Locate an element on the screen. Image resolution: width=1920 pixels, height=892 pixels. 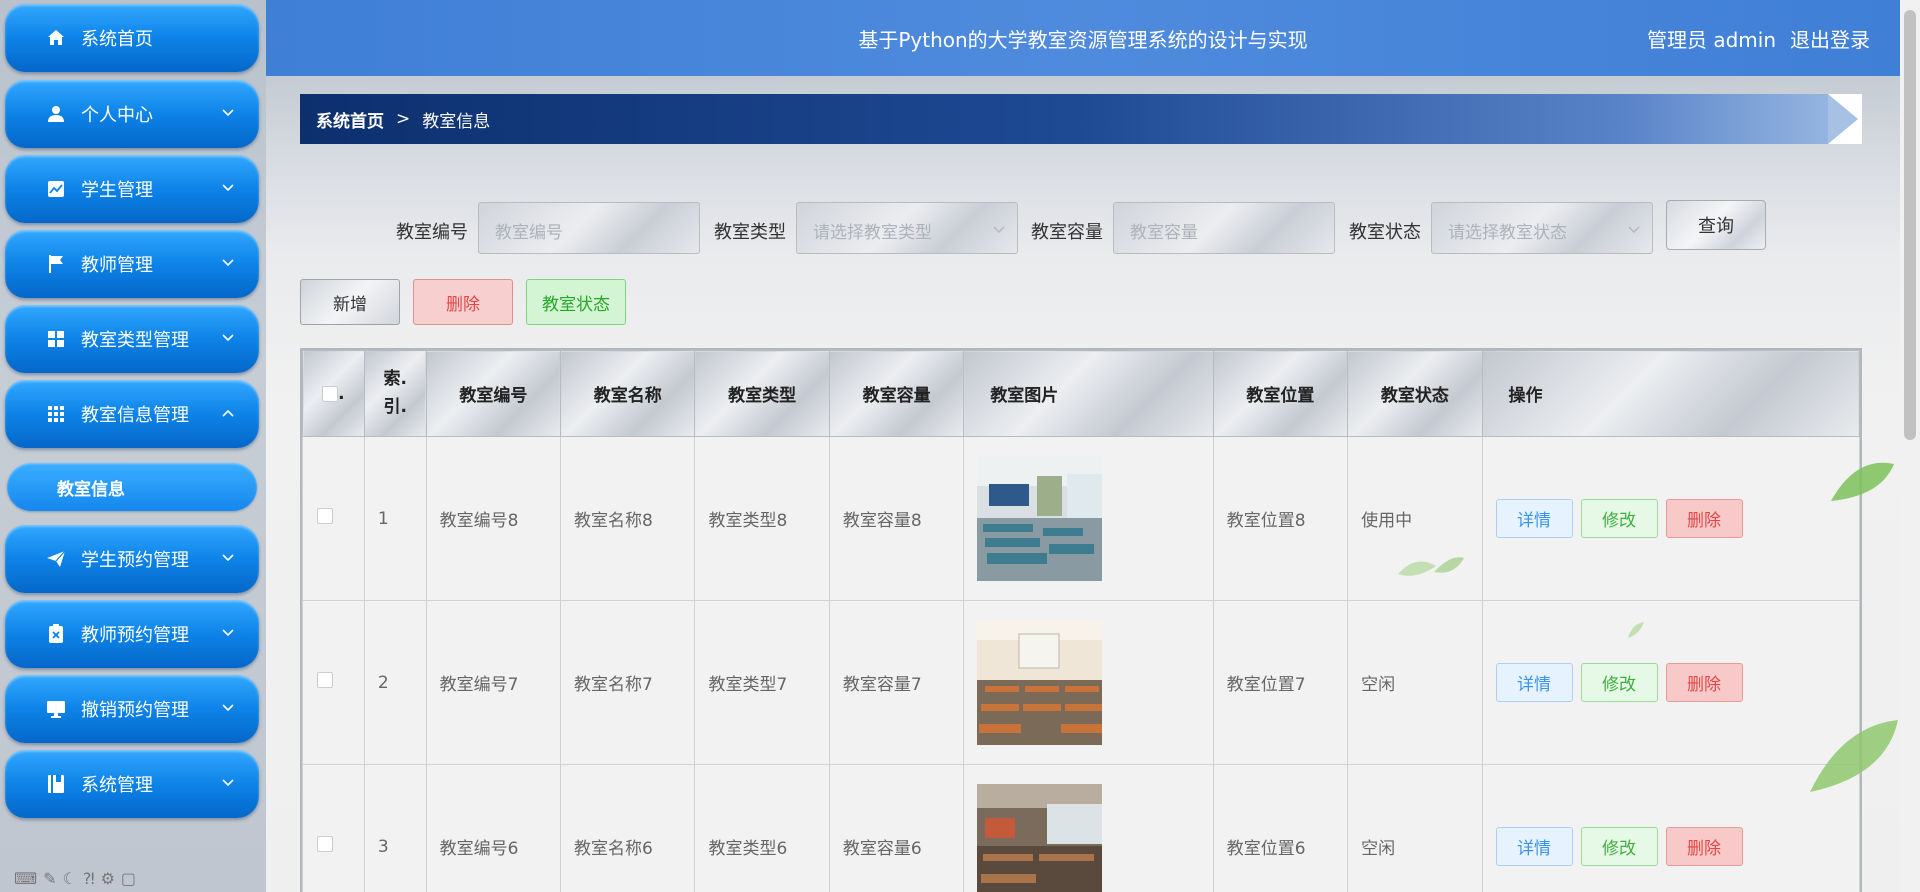
keyboard-icon: ⌨ is located at coordinates (25, 878).